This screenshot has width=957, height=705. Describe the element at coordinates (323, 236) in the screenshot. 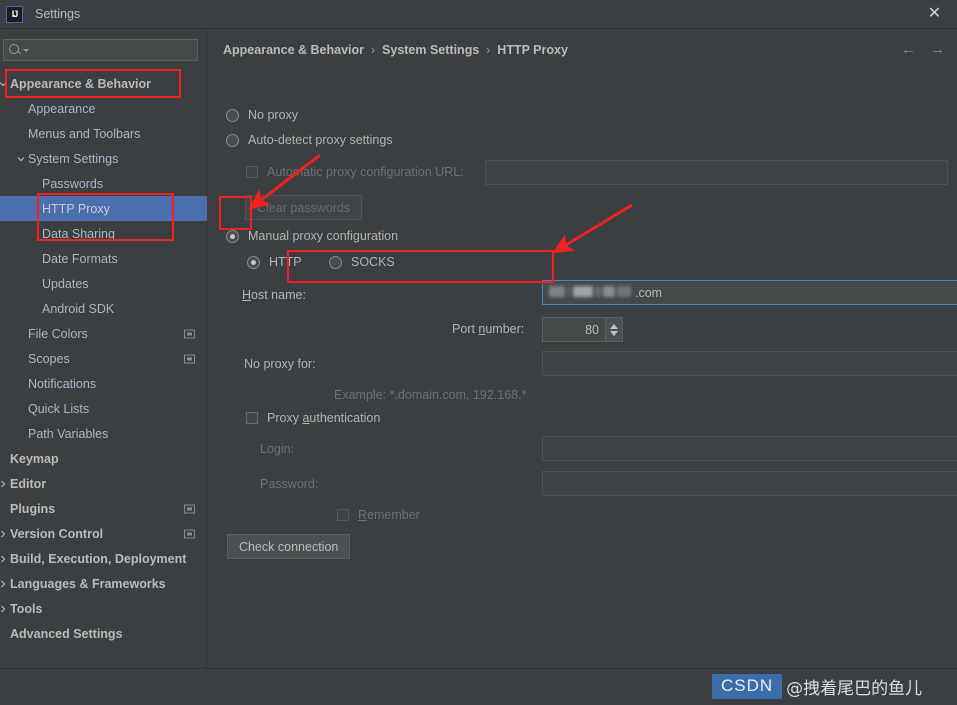

I see `radio-manual-proxy-label: Manual proxy configuration` at that location.